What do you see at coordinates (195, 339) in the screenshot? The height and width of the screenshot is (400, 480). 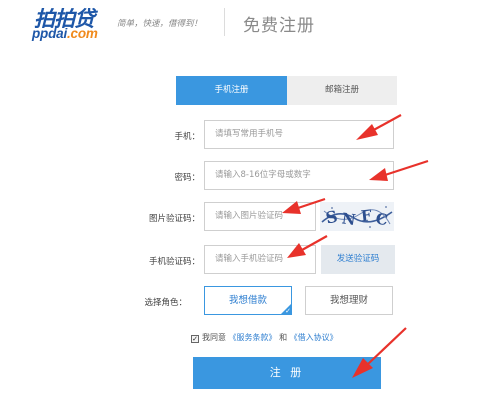 I see `agreement-checkbox: ✓` at bounding box center [195, 339].